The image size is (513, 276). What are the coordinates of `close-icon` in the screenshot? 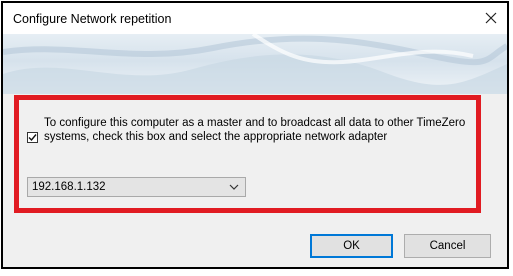 It's located at (491, 18).